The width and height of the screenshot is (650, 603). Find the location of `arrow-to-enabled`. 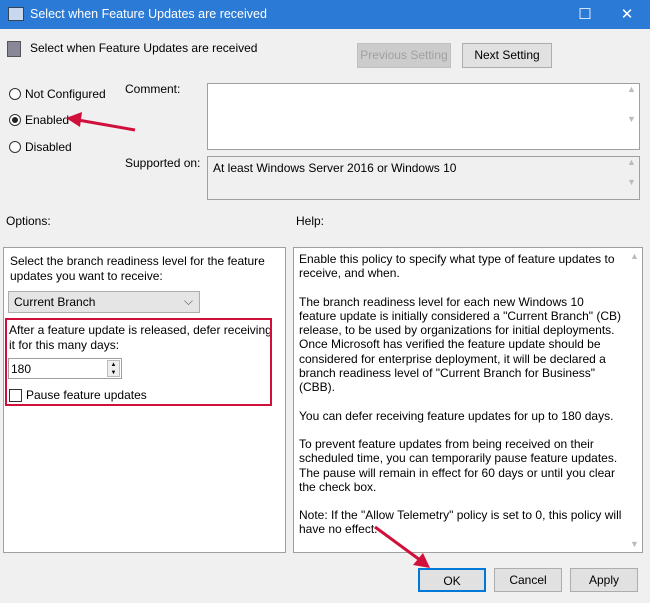

arrow-to-enabled is located at coordinates (101, 122).